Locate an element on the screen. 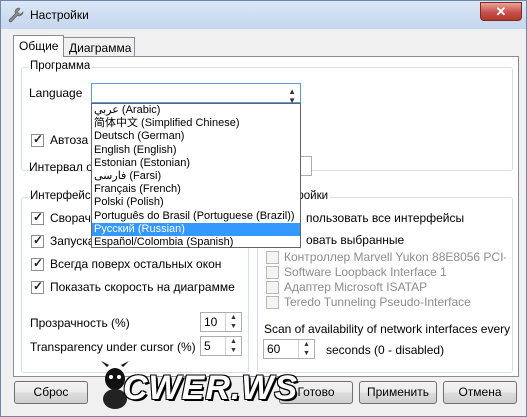 The image size is (527, 417). launch-label: Запуска is located at coordinates (72, 241).